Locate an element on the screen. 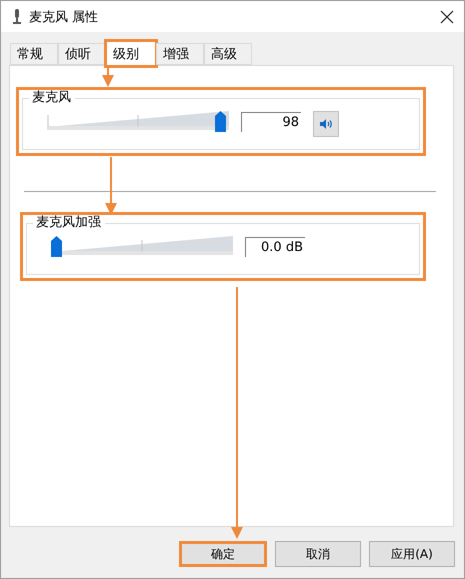  tab: 侦听 is located at coordinates (82, 54).